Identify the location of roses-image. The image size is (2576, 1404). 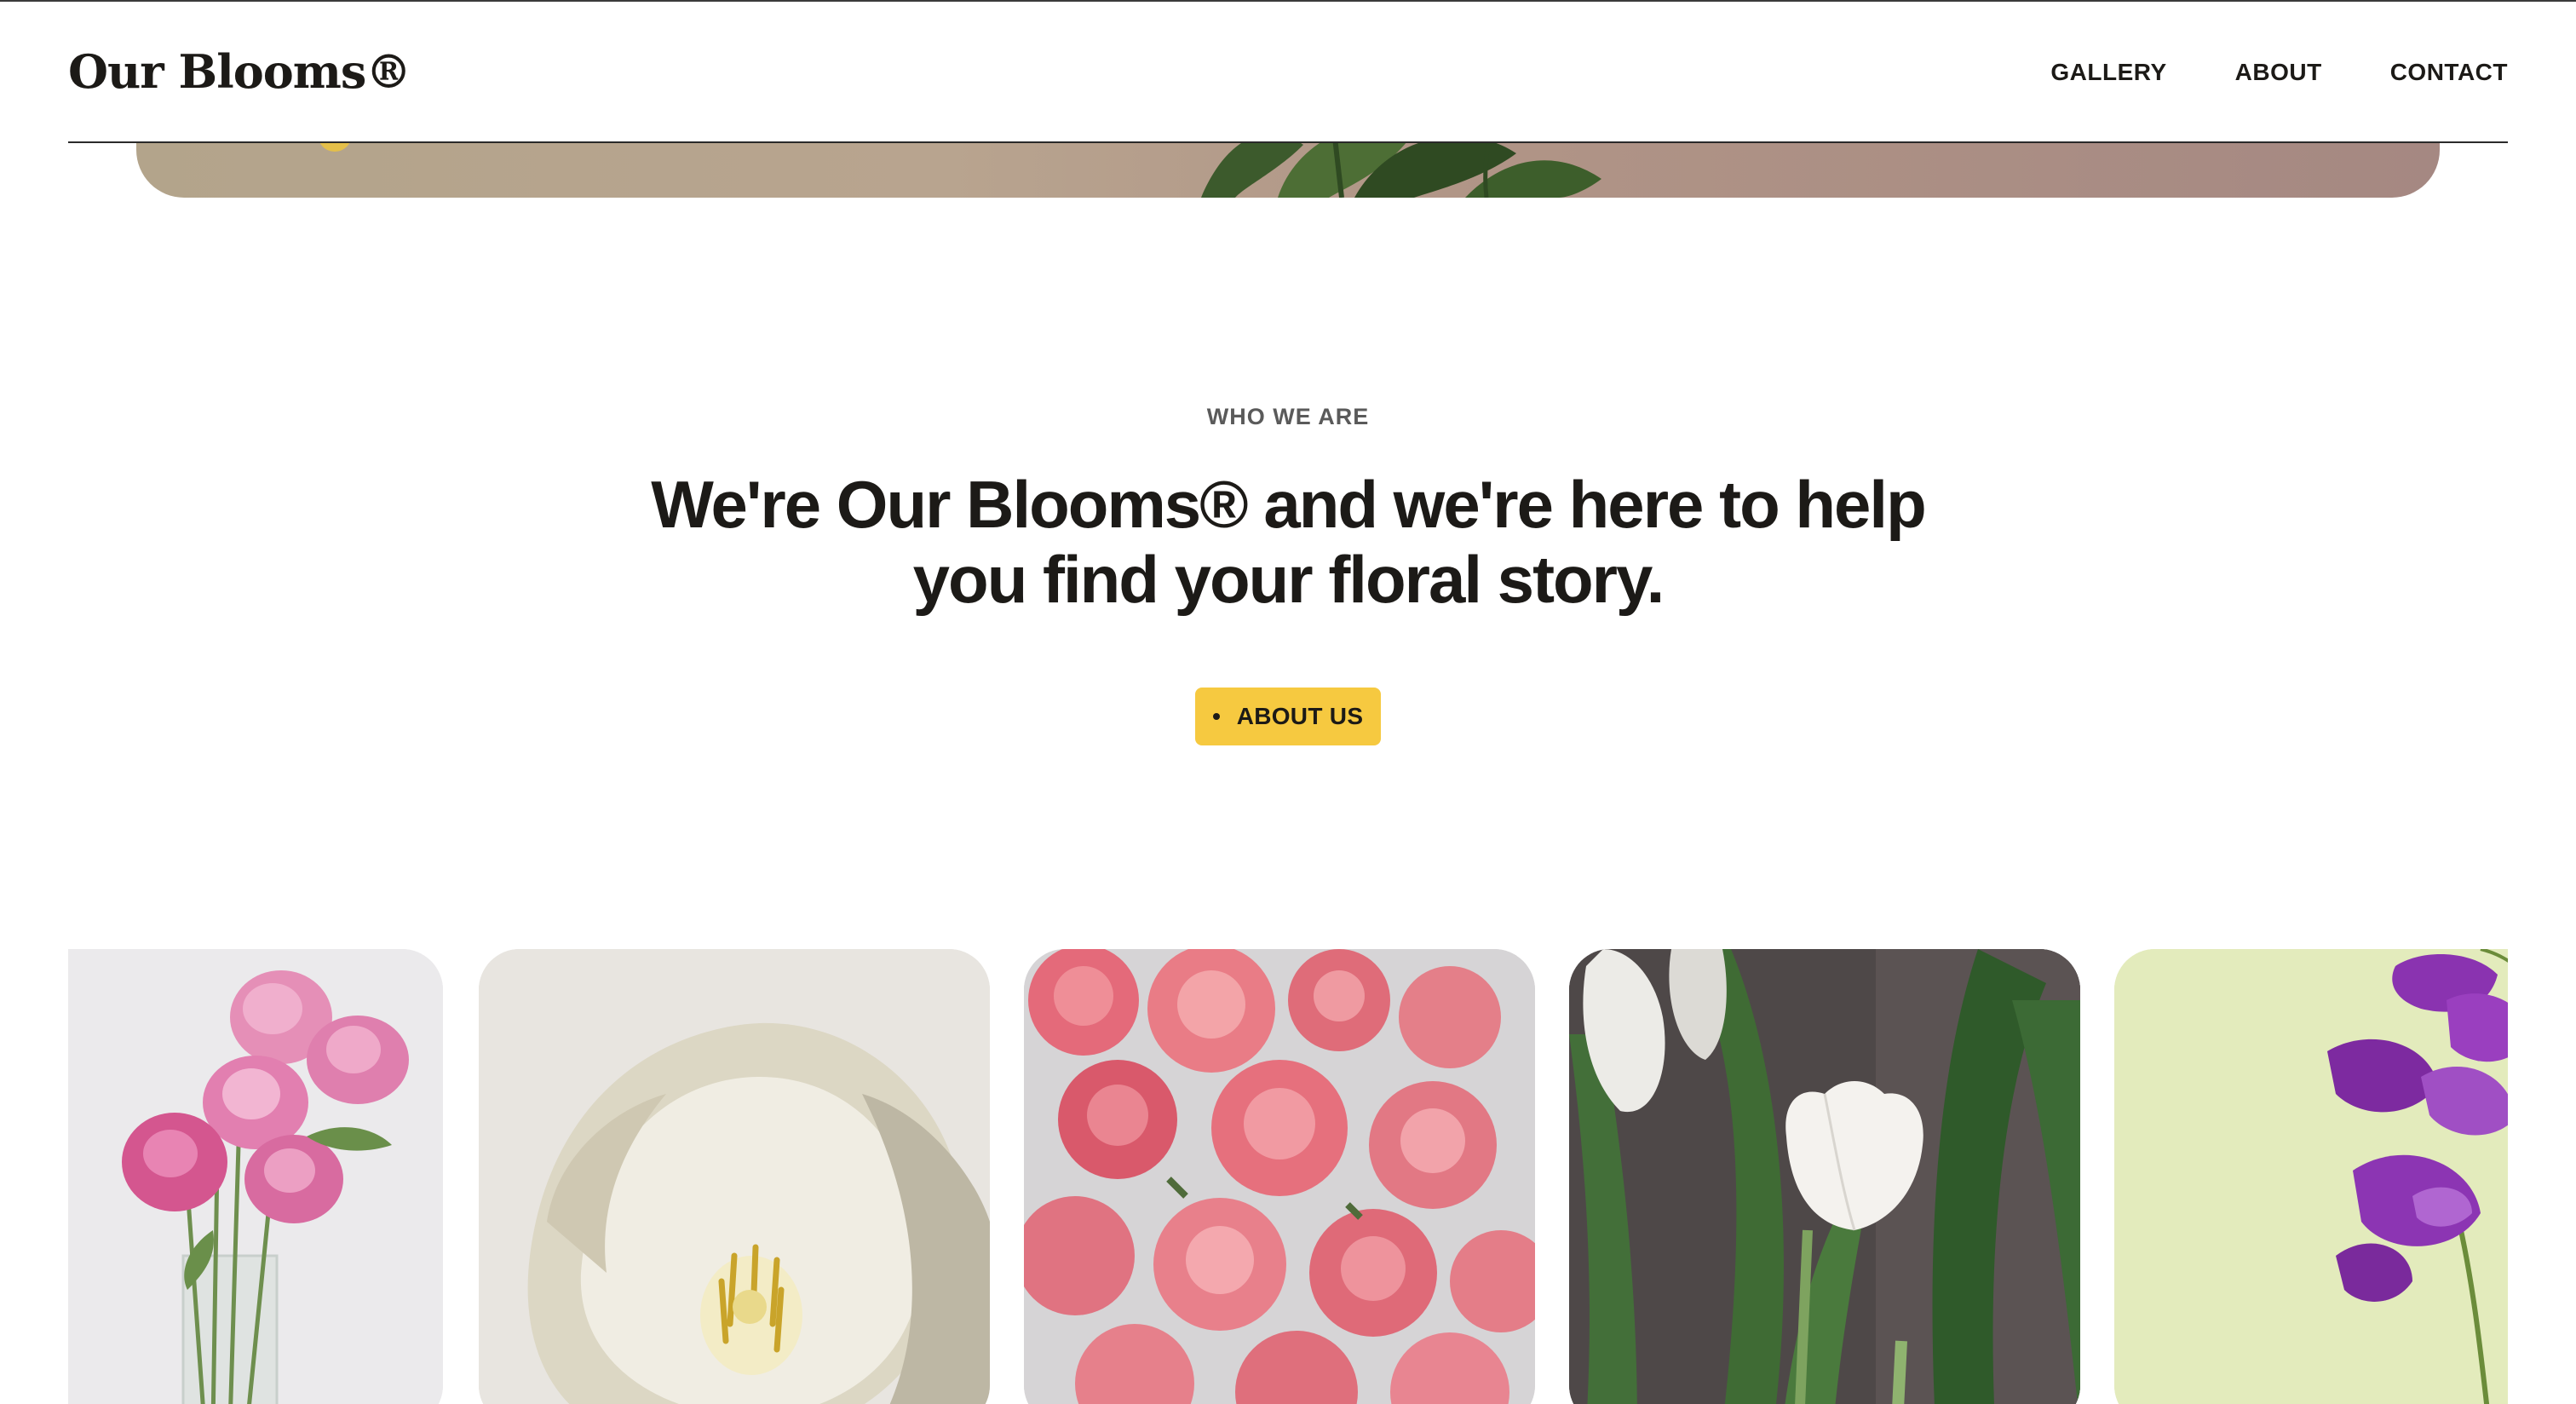
(1280, 1176).